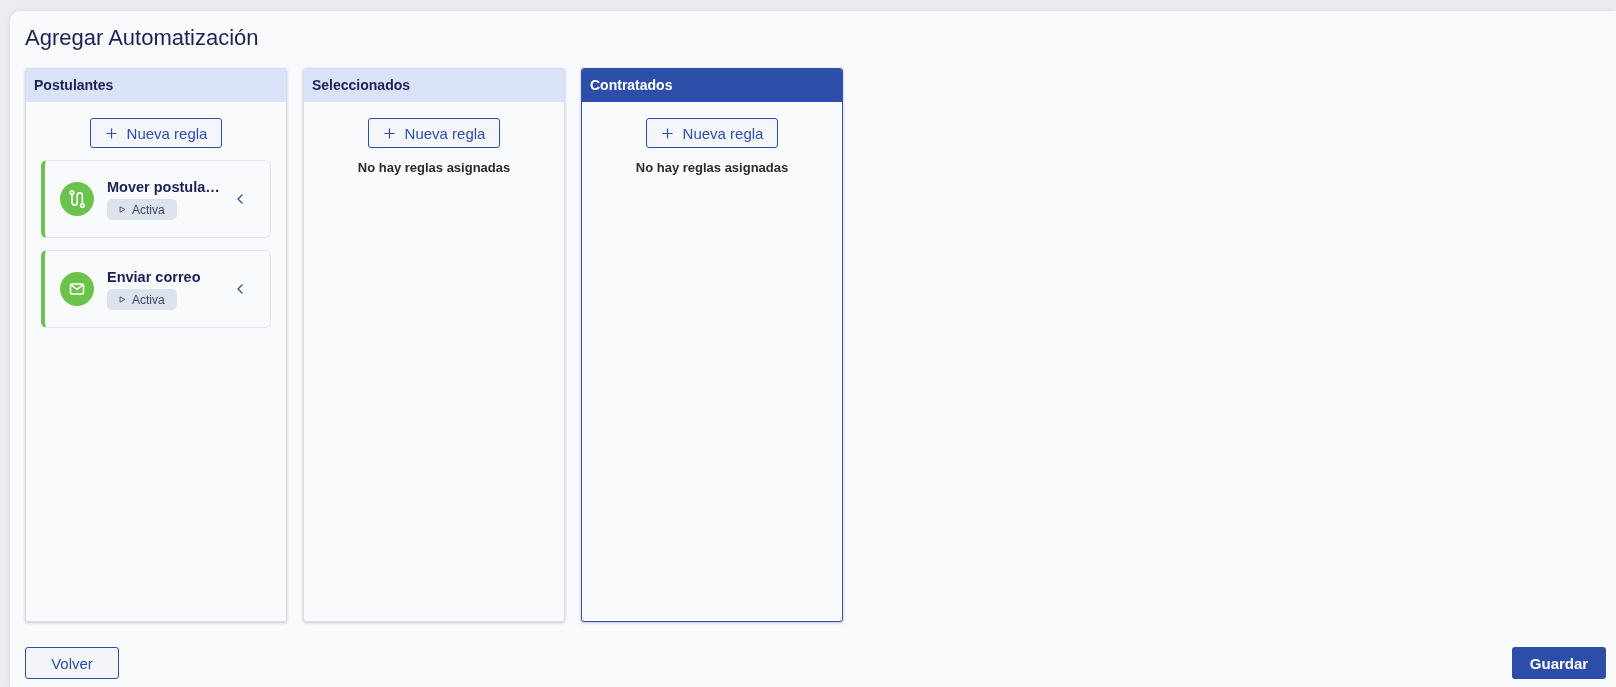  What do you see at coordinates (156, 345) in the screenshot?
I see `stage-column: Postulantes Nueva regla Mover postula… Activa Enviar correo Activa` at bounding box center [156, 345].